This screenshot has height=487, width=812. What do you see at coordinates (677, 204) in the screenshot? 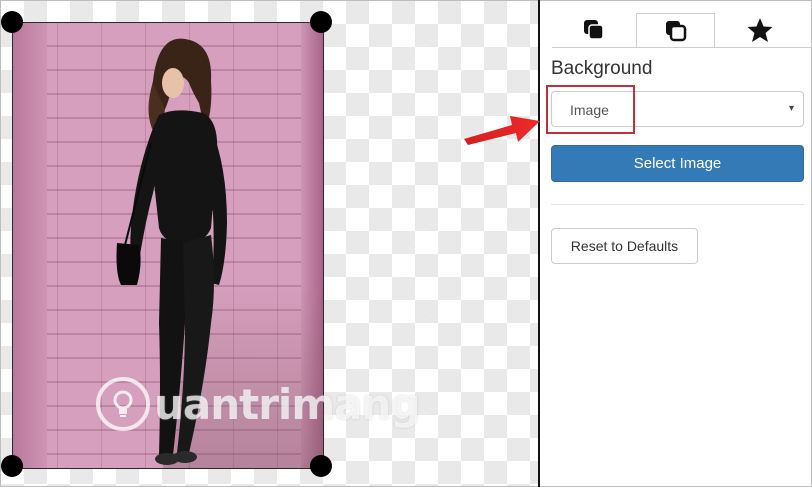
I see `panel-separator` at bounding box center [677, 204].